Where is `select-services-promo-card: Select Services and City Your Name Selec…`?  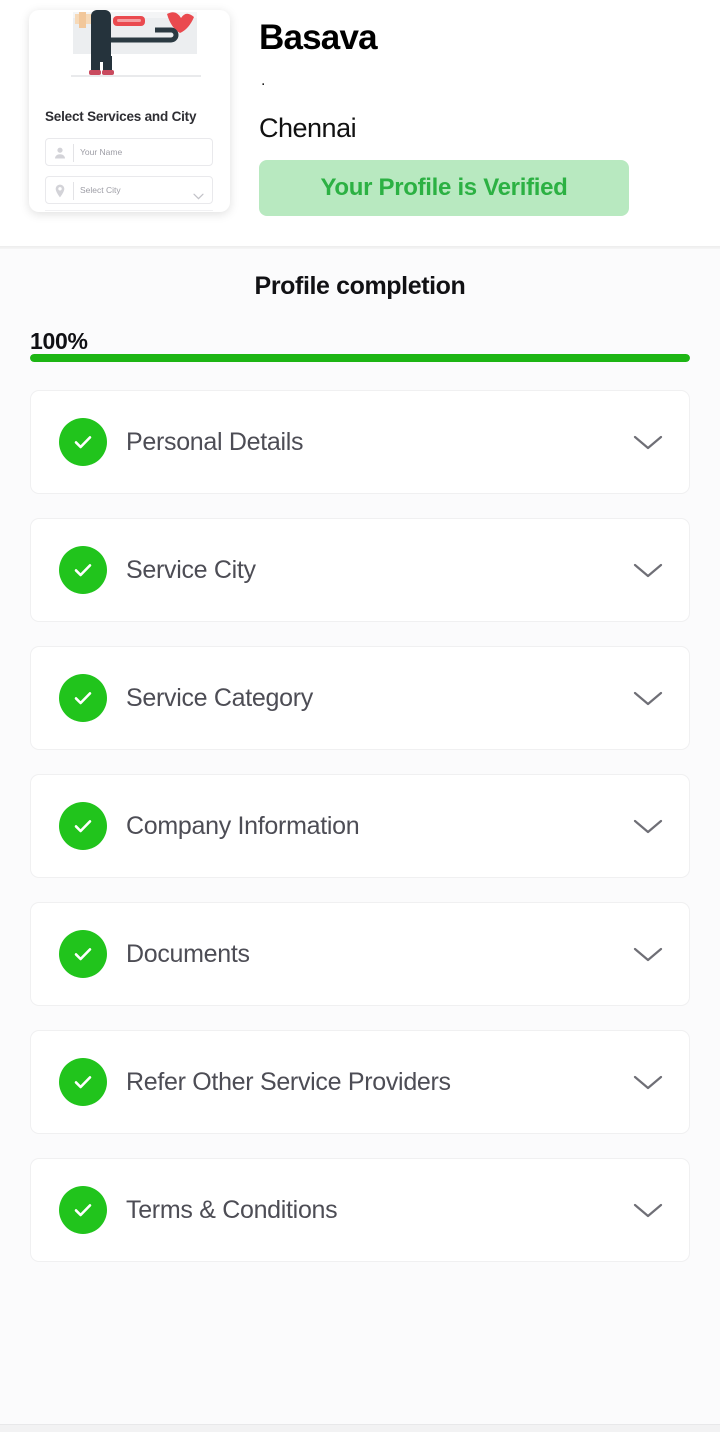 select-services-promo-card: Select Services and City Your Name Selec… is located at coordinates (129, 111).